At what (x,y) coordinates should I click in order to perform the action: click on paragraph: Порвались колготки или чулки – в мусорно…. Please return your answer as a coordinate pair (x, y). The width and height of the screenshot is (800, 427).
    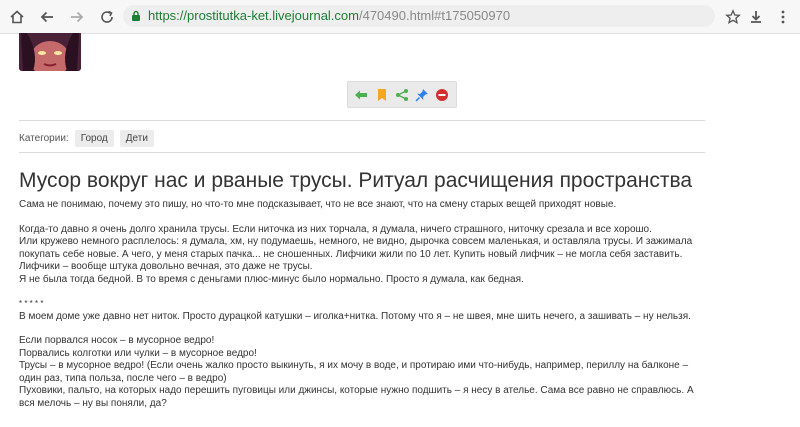
    Looking at the image, I should click on (138, 353).